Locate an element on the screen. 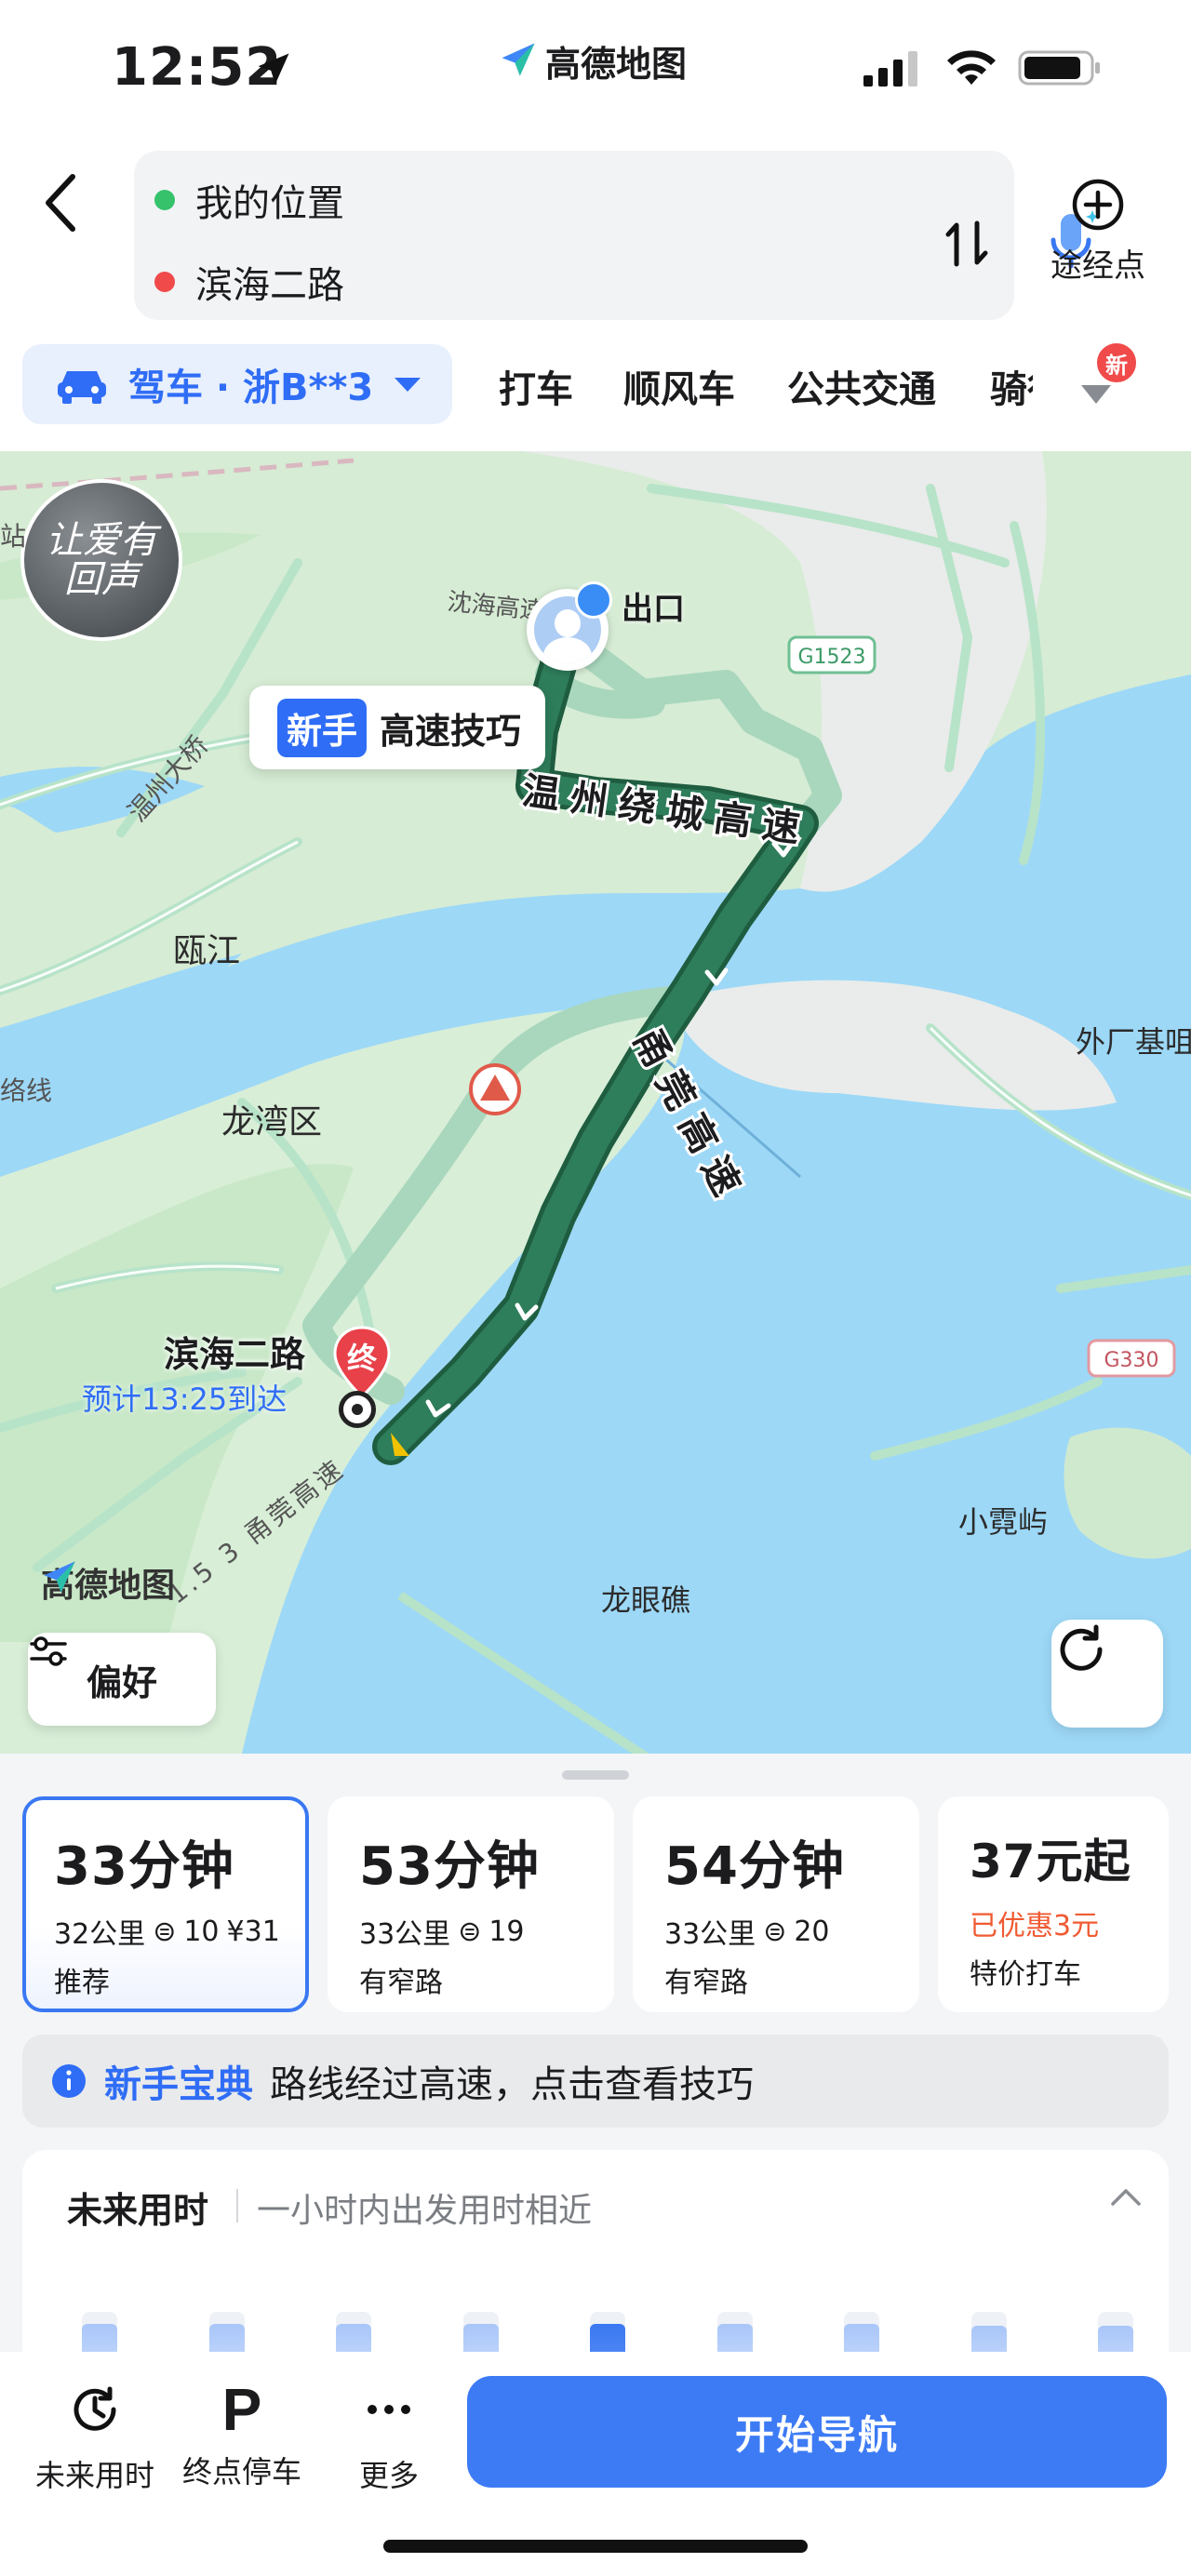 The width and height of the screenshot is (1191, 2576). route-meta: 33公里 ⊜ 20 is located at coordinates (791, 1932).